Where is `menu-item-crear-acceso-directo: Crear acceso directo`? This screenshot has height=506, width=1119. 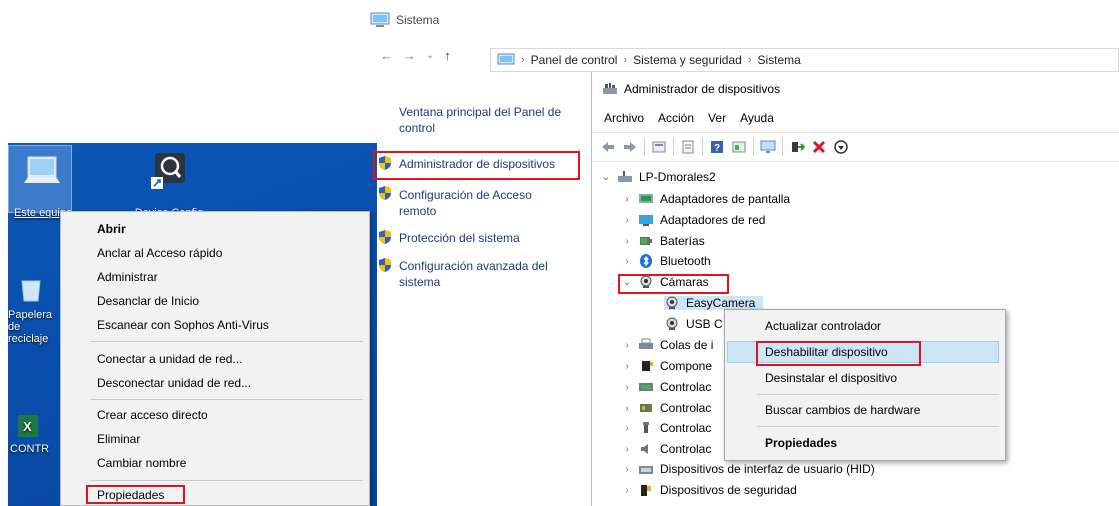 menu-item-crear-acceso-directo: Crear acceso directo is located at coordinates (152, 415).